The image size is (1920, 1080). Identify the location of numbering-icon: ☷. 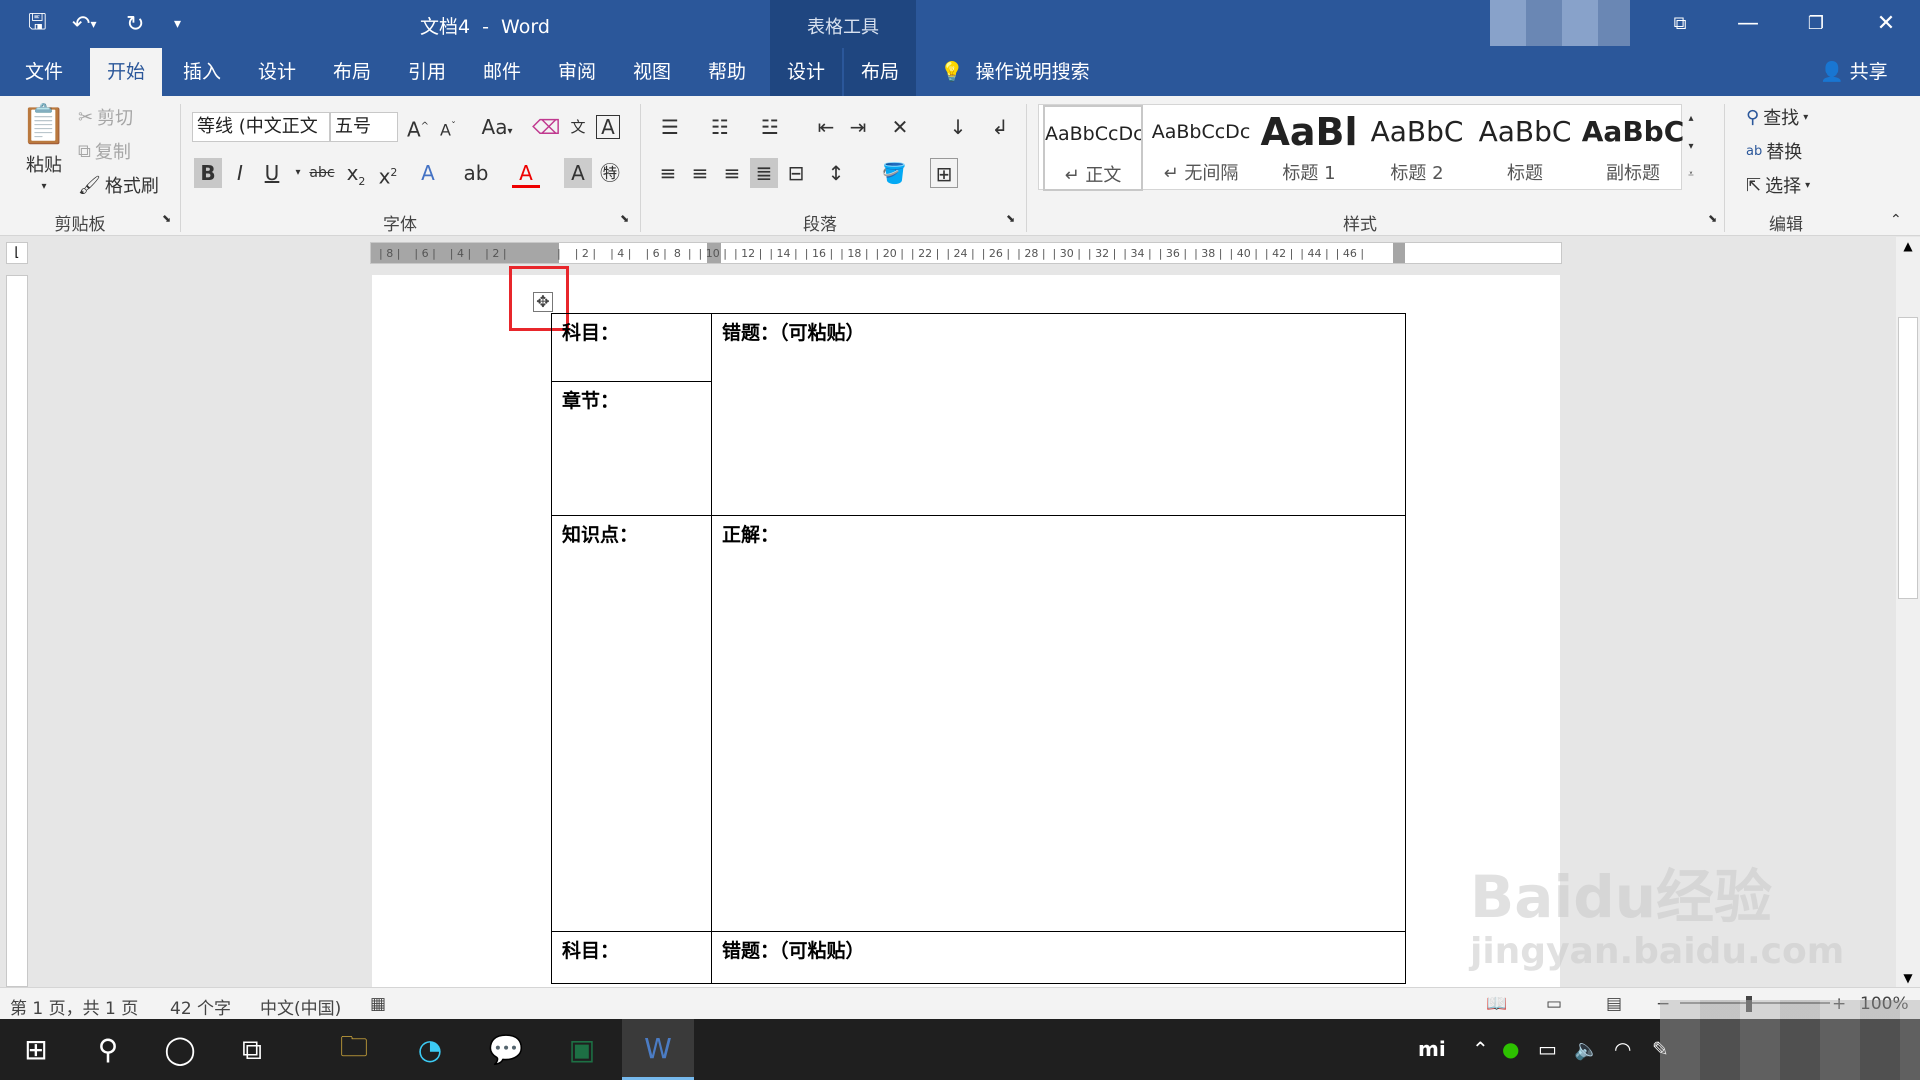
(720, 127).